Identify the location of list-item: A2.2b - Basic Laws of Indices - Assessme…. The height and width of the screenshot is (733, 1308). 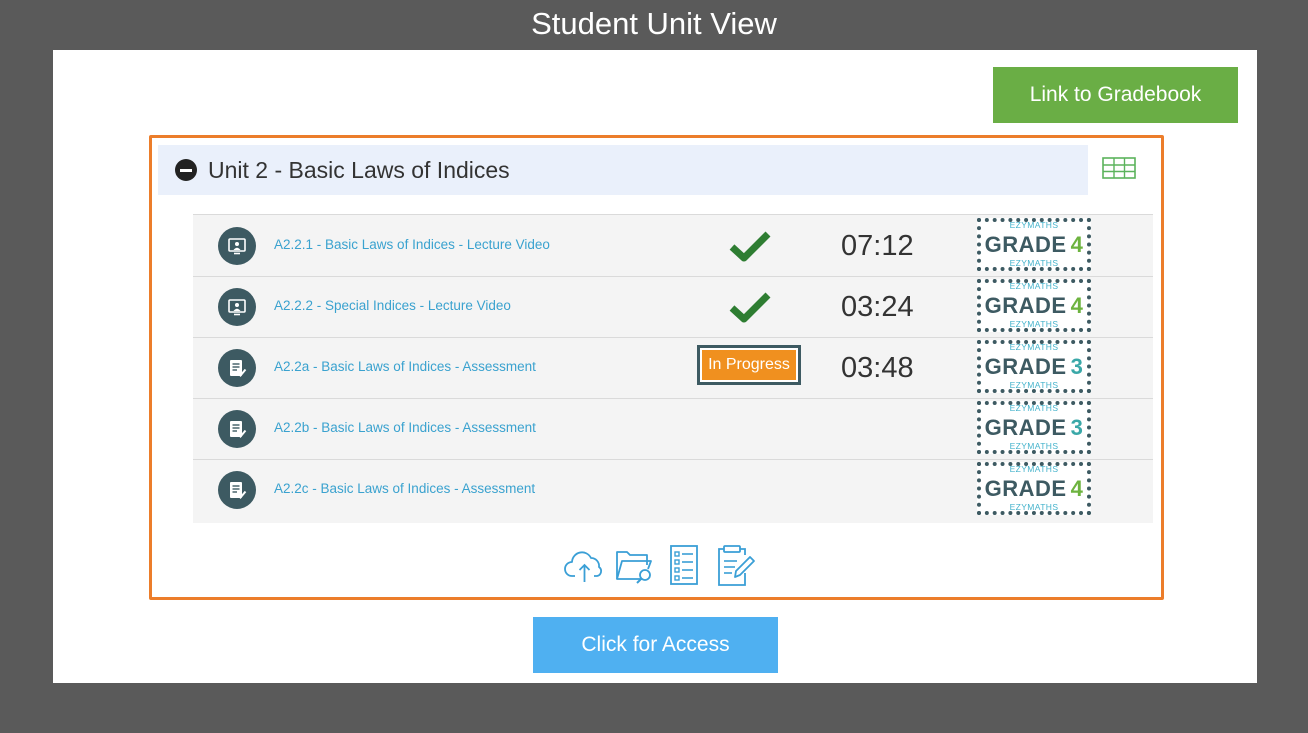
(673, 429).